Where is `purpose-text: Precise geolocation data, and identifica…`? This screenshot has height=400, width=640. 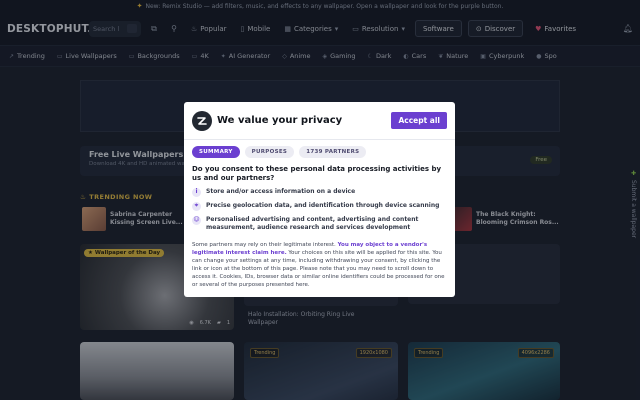 purpose-text: Precise geolocation data, and identifica… is located at coordinates (323, 205).